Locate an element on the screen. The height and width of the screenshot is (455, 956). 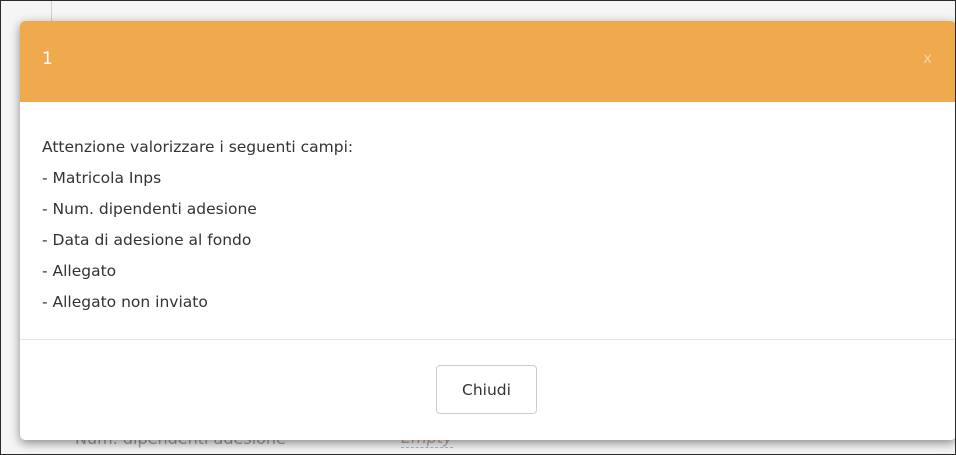
message-line: Attenzione valorizzare i seguenti campi: is located at coordinates (198, 147).